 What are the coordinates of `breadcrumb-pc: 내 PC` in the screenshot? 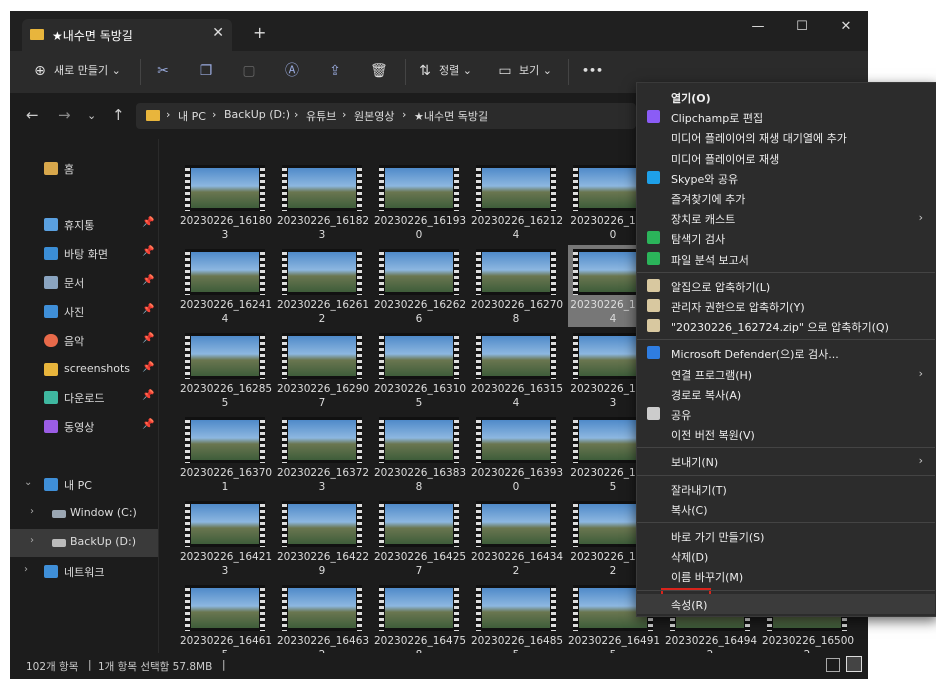 It's located at (192, 116).